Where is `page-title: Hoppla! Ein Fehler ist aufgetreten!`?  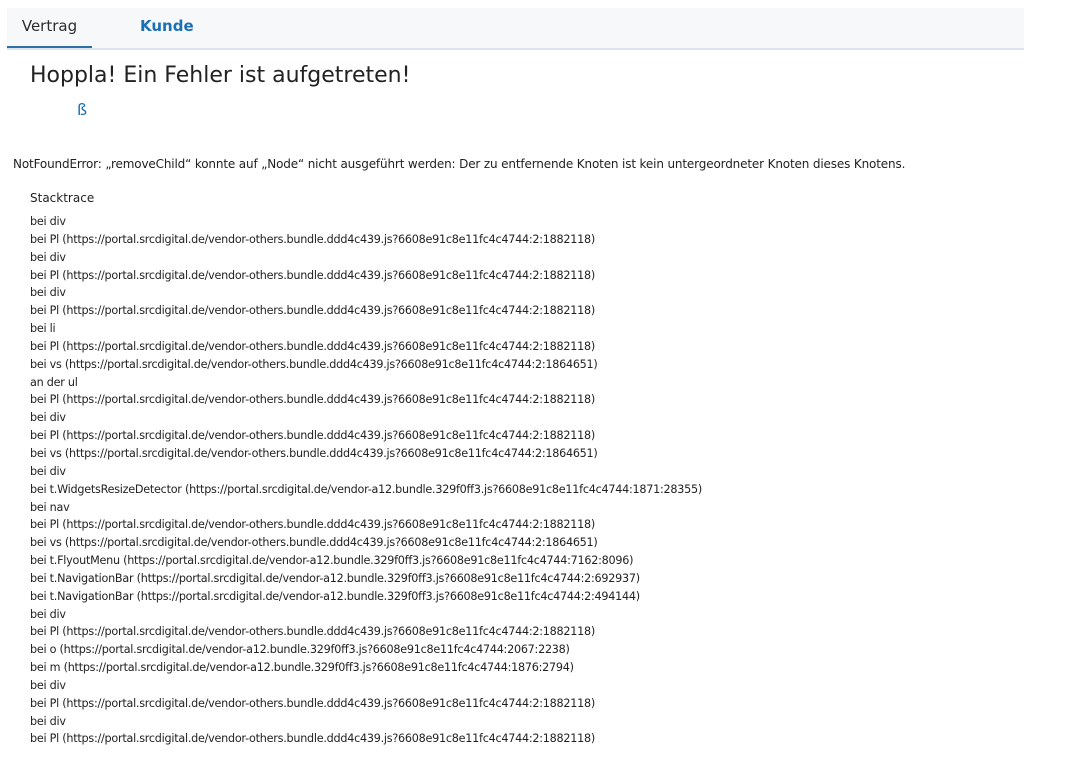
page-title: Hoppla! Ein Fehler ist aufgetreten! is located at coordinates (220, 75).